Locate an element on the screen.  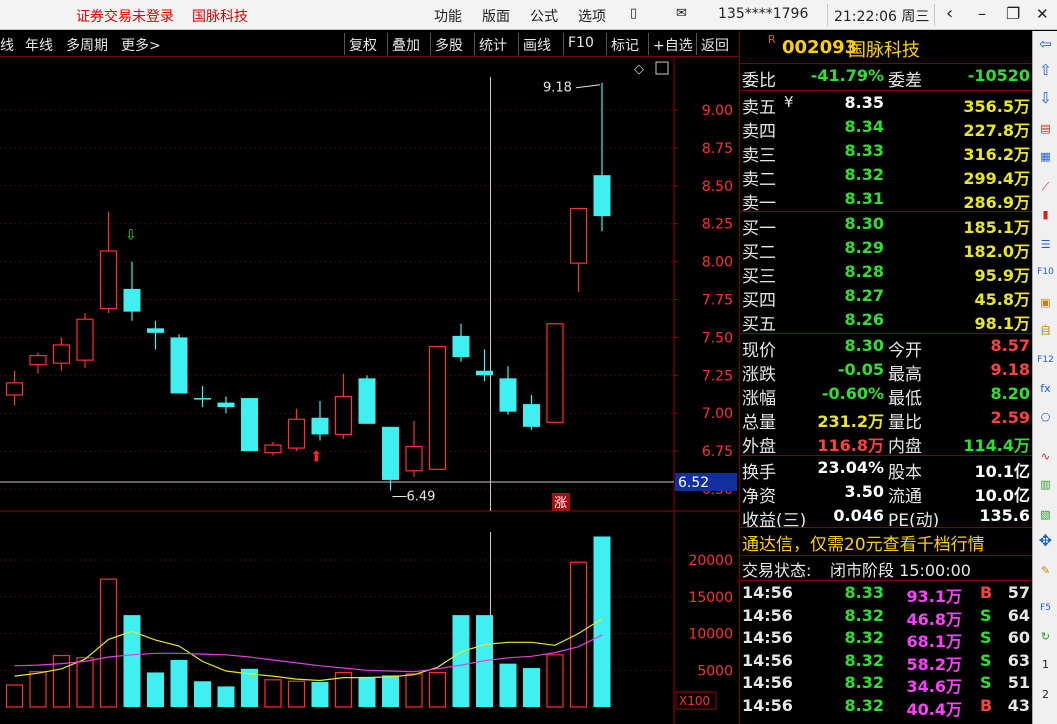
bid-row: 买五 8.26 98.1万 is located at coordinates (886, 322).